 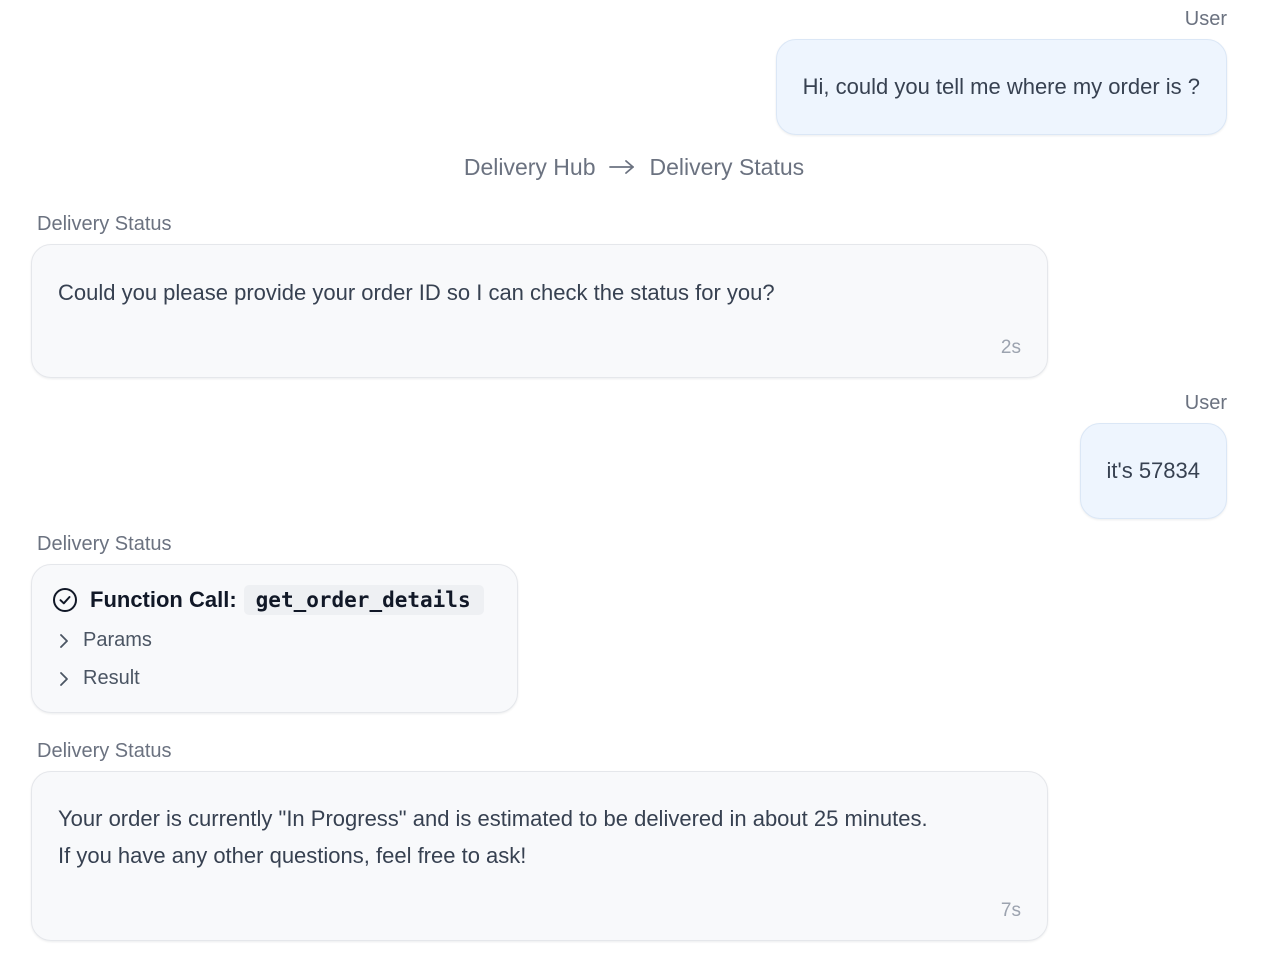 I want to click on result-label: Result, so click(x=111, y=678).